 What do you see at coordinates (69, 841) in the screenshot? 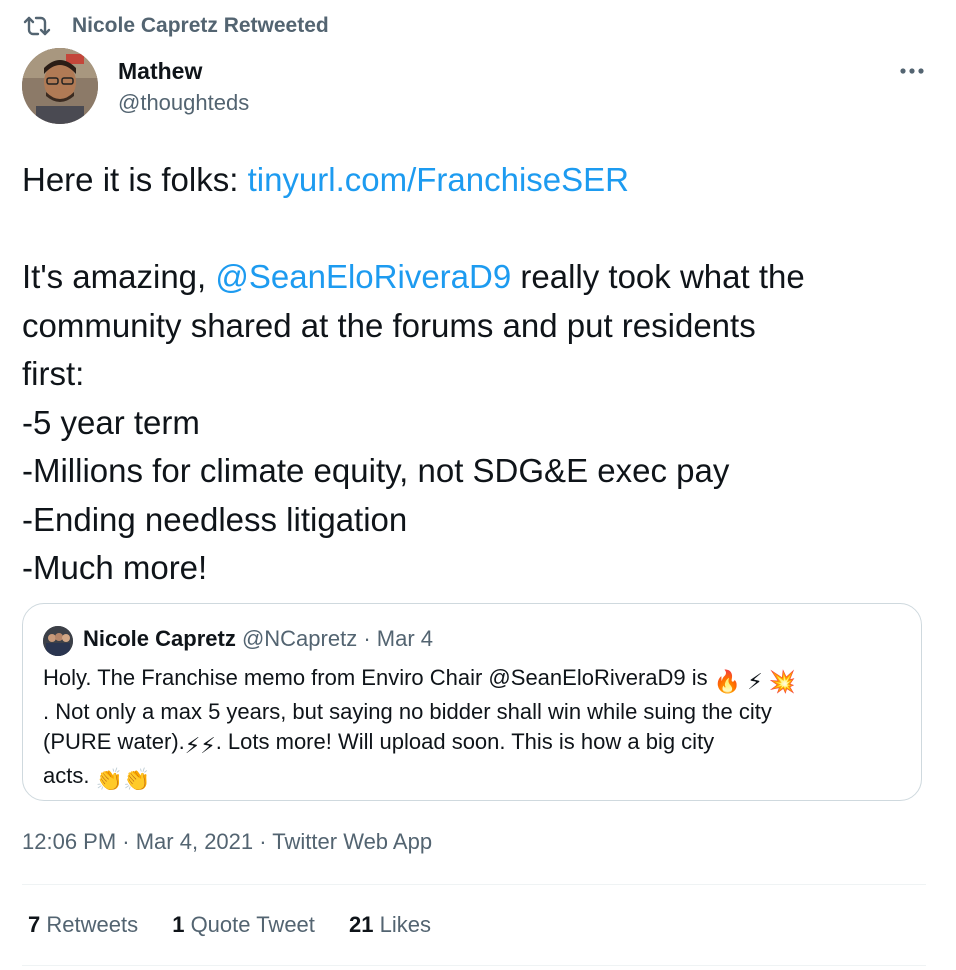
I see `tweet-time: 12:06 PM` at bounding box center [69, 841].